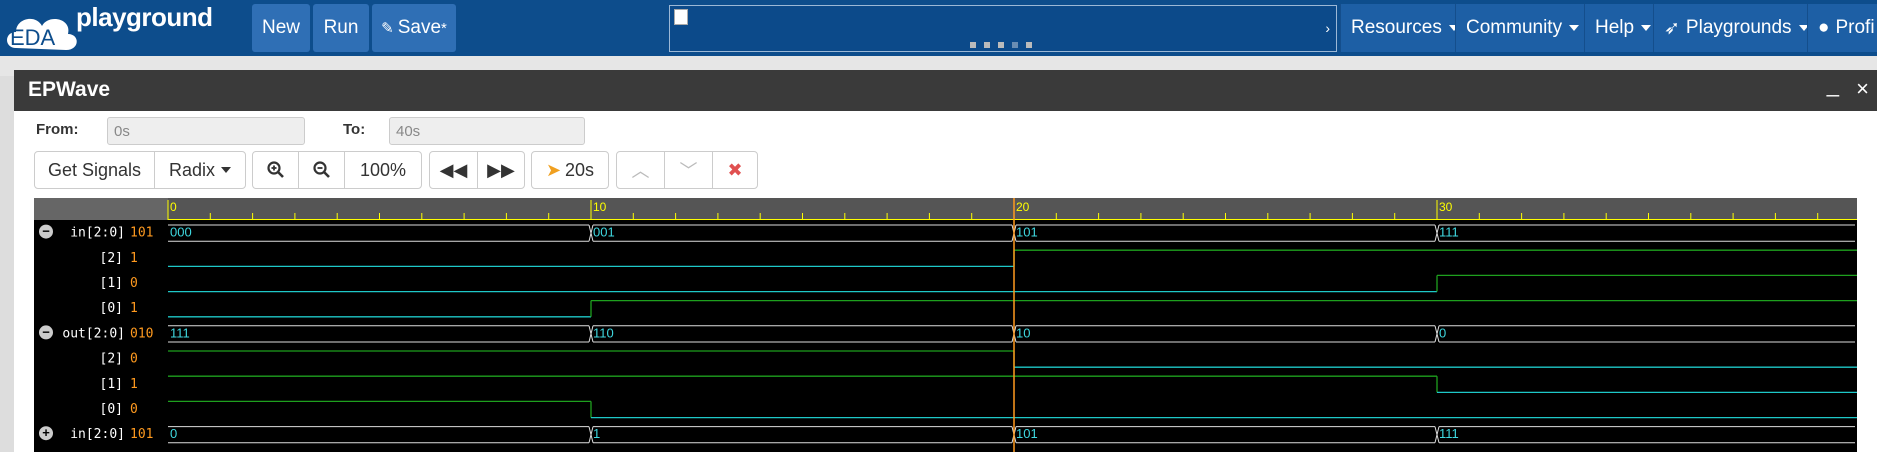 The image size is (1877, 452). I want to click on forward-icon: ▶▶, so click(501, 169).